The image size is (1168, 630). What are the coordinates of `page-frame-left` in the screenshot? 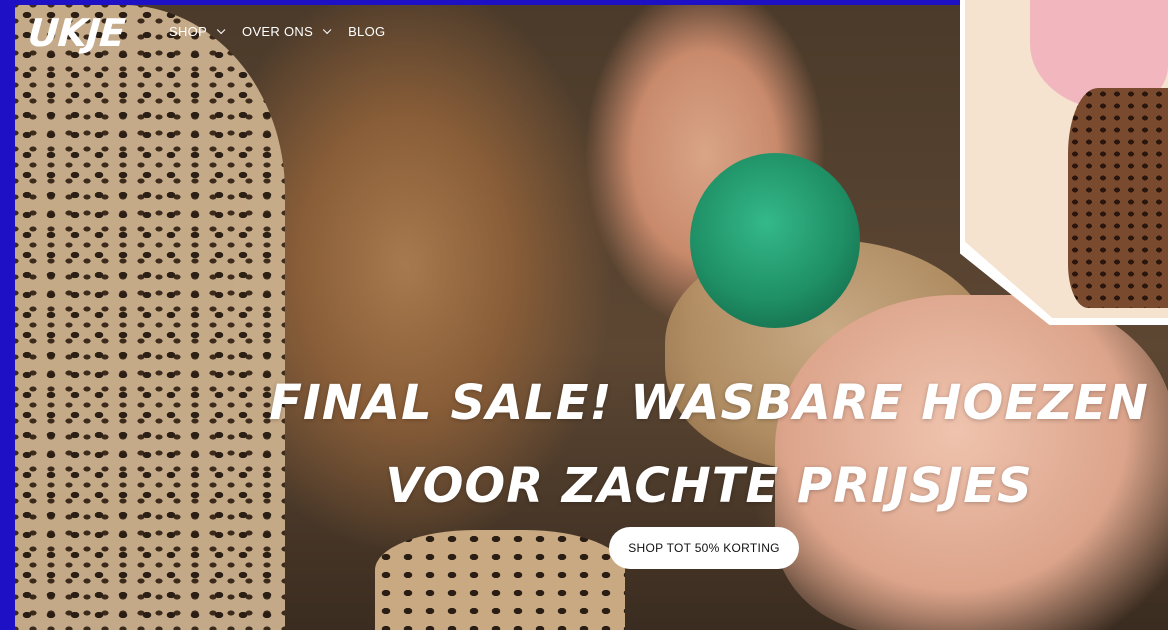 It's located at (7, 315).